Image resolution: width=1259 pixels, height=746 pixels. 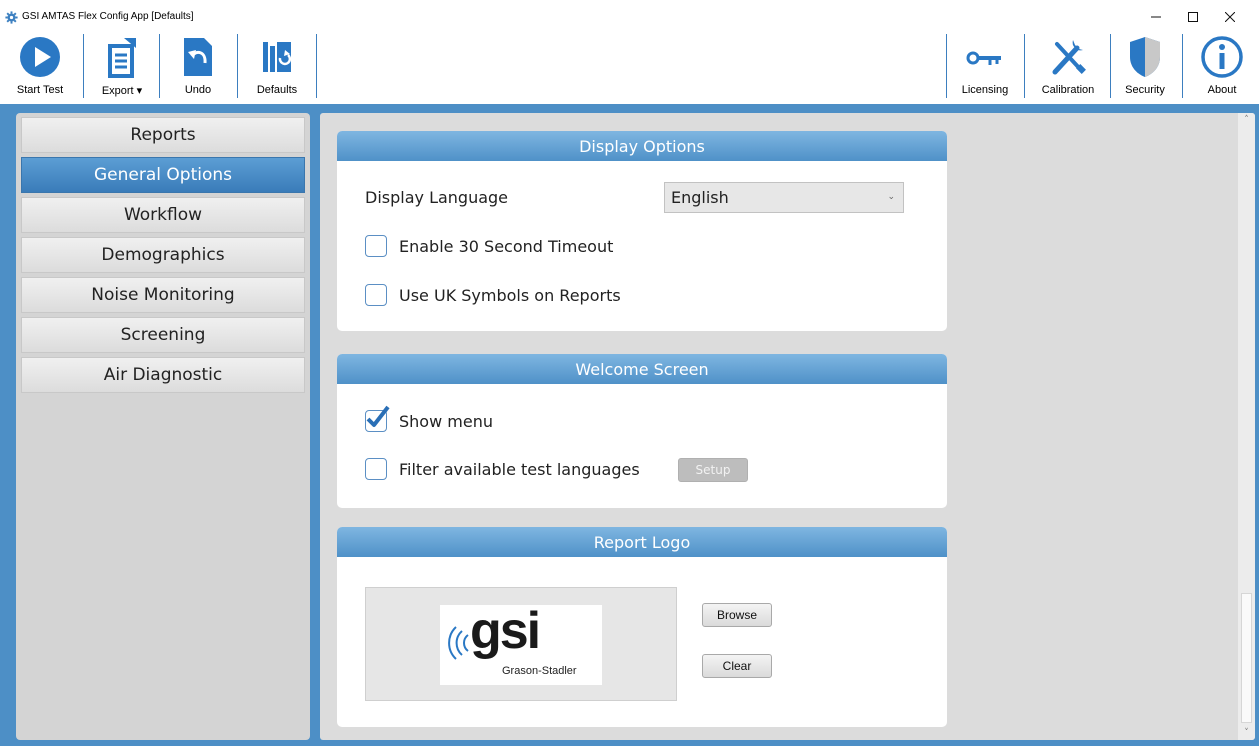 I want to click on scroll-down-icon: ˅, so click(x=1246, y=733).